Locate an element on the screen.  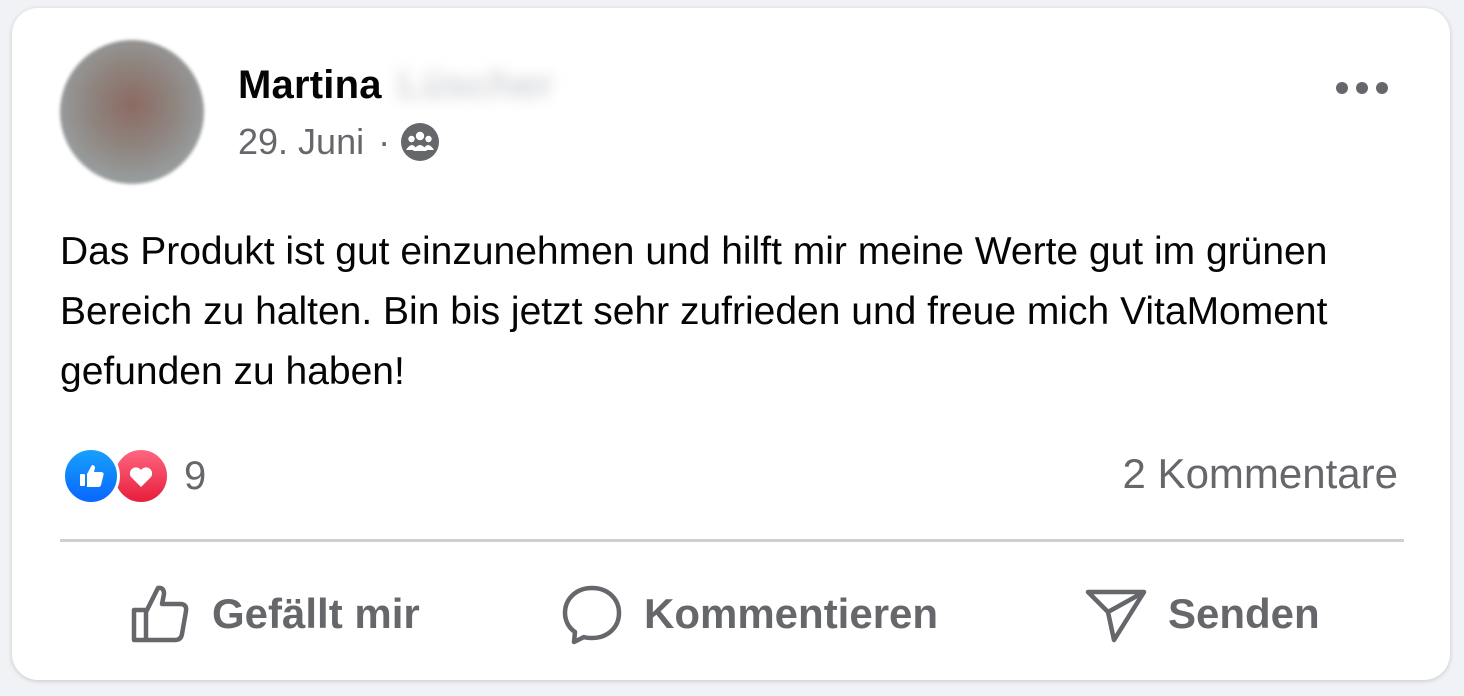
send-button: Senden is located at coordinates (1202, 614).